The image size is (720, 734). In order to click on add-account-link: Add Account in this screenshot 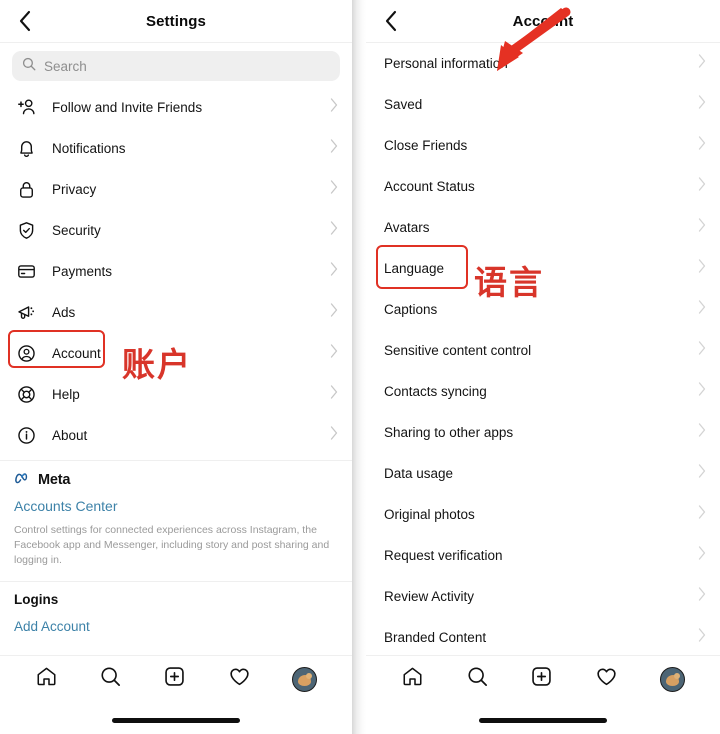, I will do `click(176, 620)`.